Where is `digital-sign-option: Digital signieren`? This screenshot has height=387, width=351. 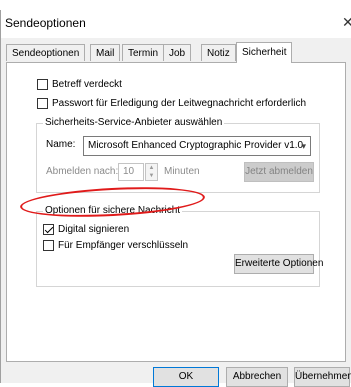 digital-sign-option: Digital signieren is located at coordinates (86, 229).